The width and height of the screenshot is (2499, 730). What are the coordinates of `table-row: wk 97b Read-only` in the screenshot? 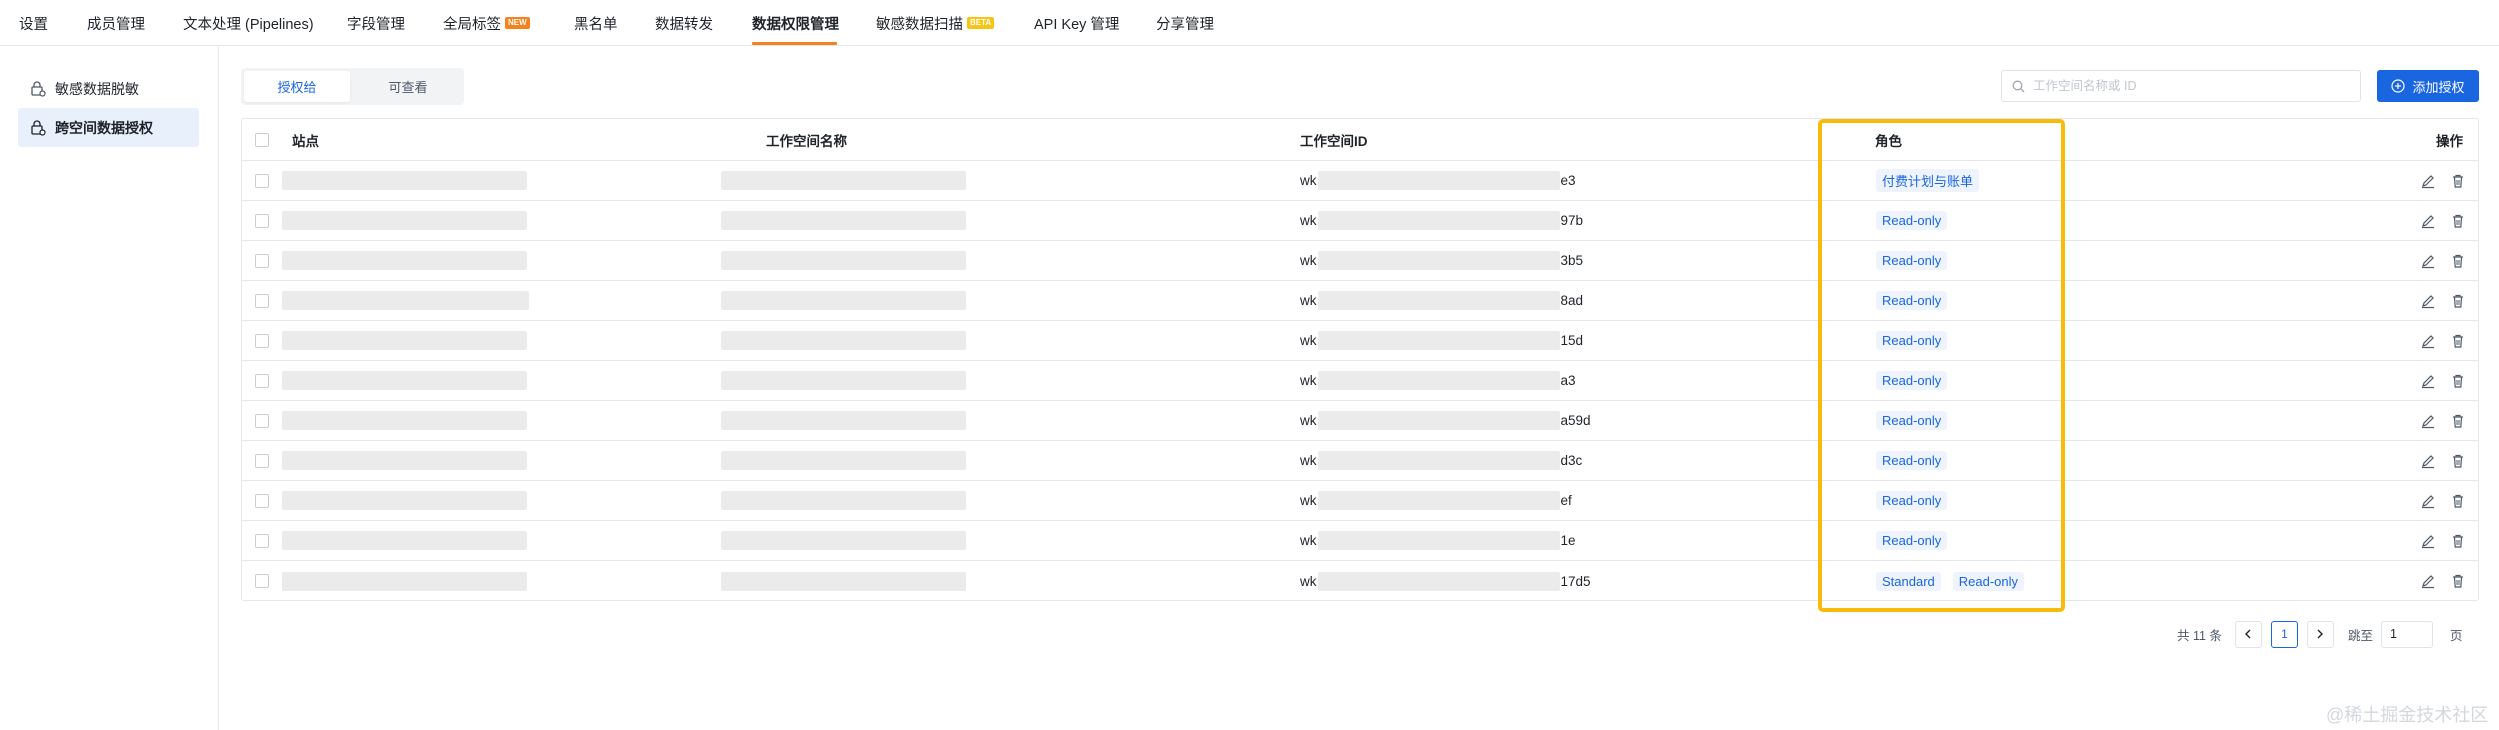 It's located at (1360, 221).